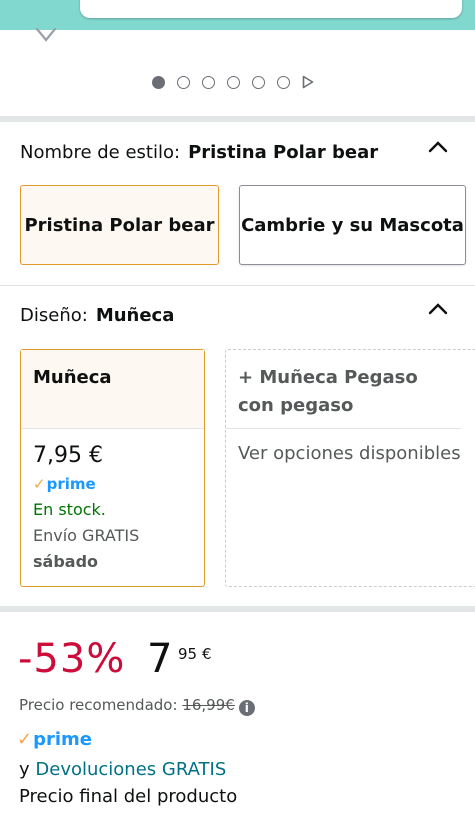  Describe the element at coordinates (68, 455) in the screenshot. I see `design-option-price: 7,95 €` at that location.